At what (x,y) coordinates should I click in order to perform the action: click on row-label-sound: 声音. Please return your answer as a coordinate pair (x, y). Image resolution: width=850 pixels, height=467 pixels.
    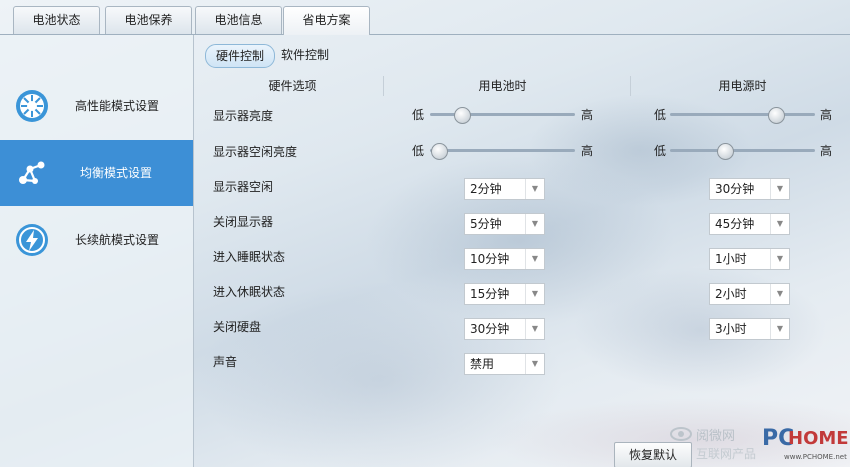
    Looking at the image, I should click on (225, 362).